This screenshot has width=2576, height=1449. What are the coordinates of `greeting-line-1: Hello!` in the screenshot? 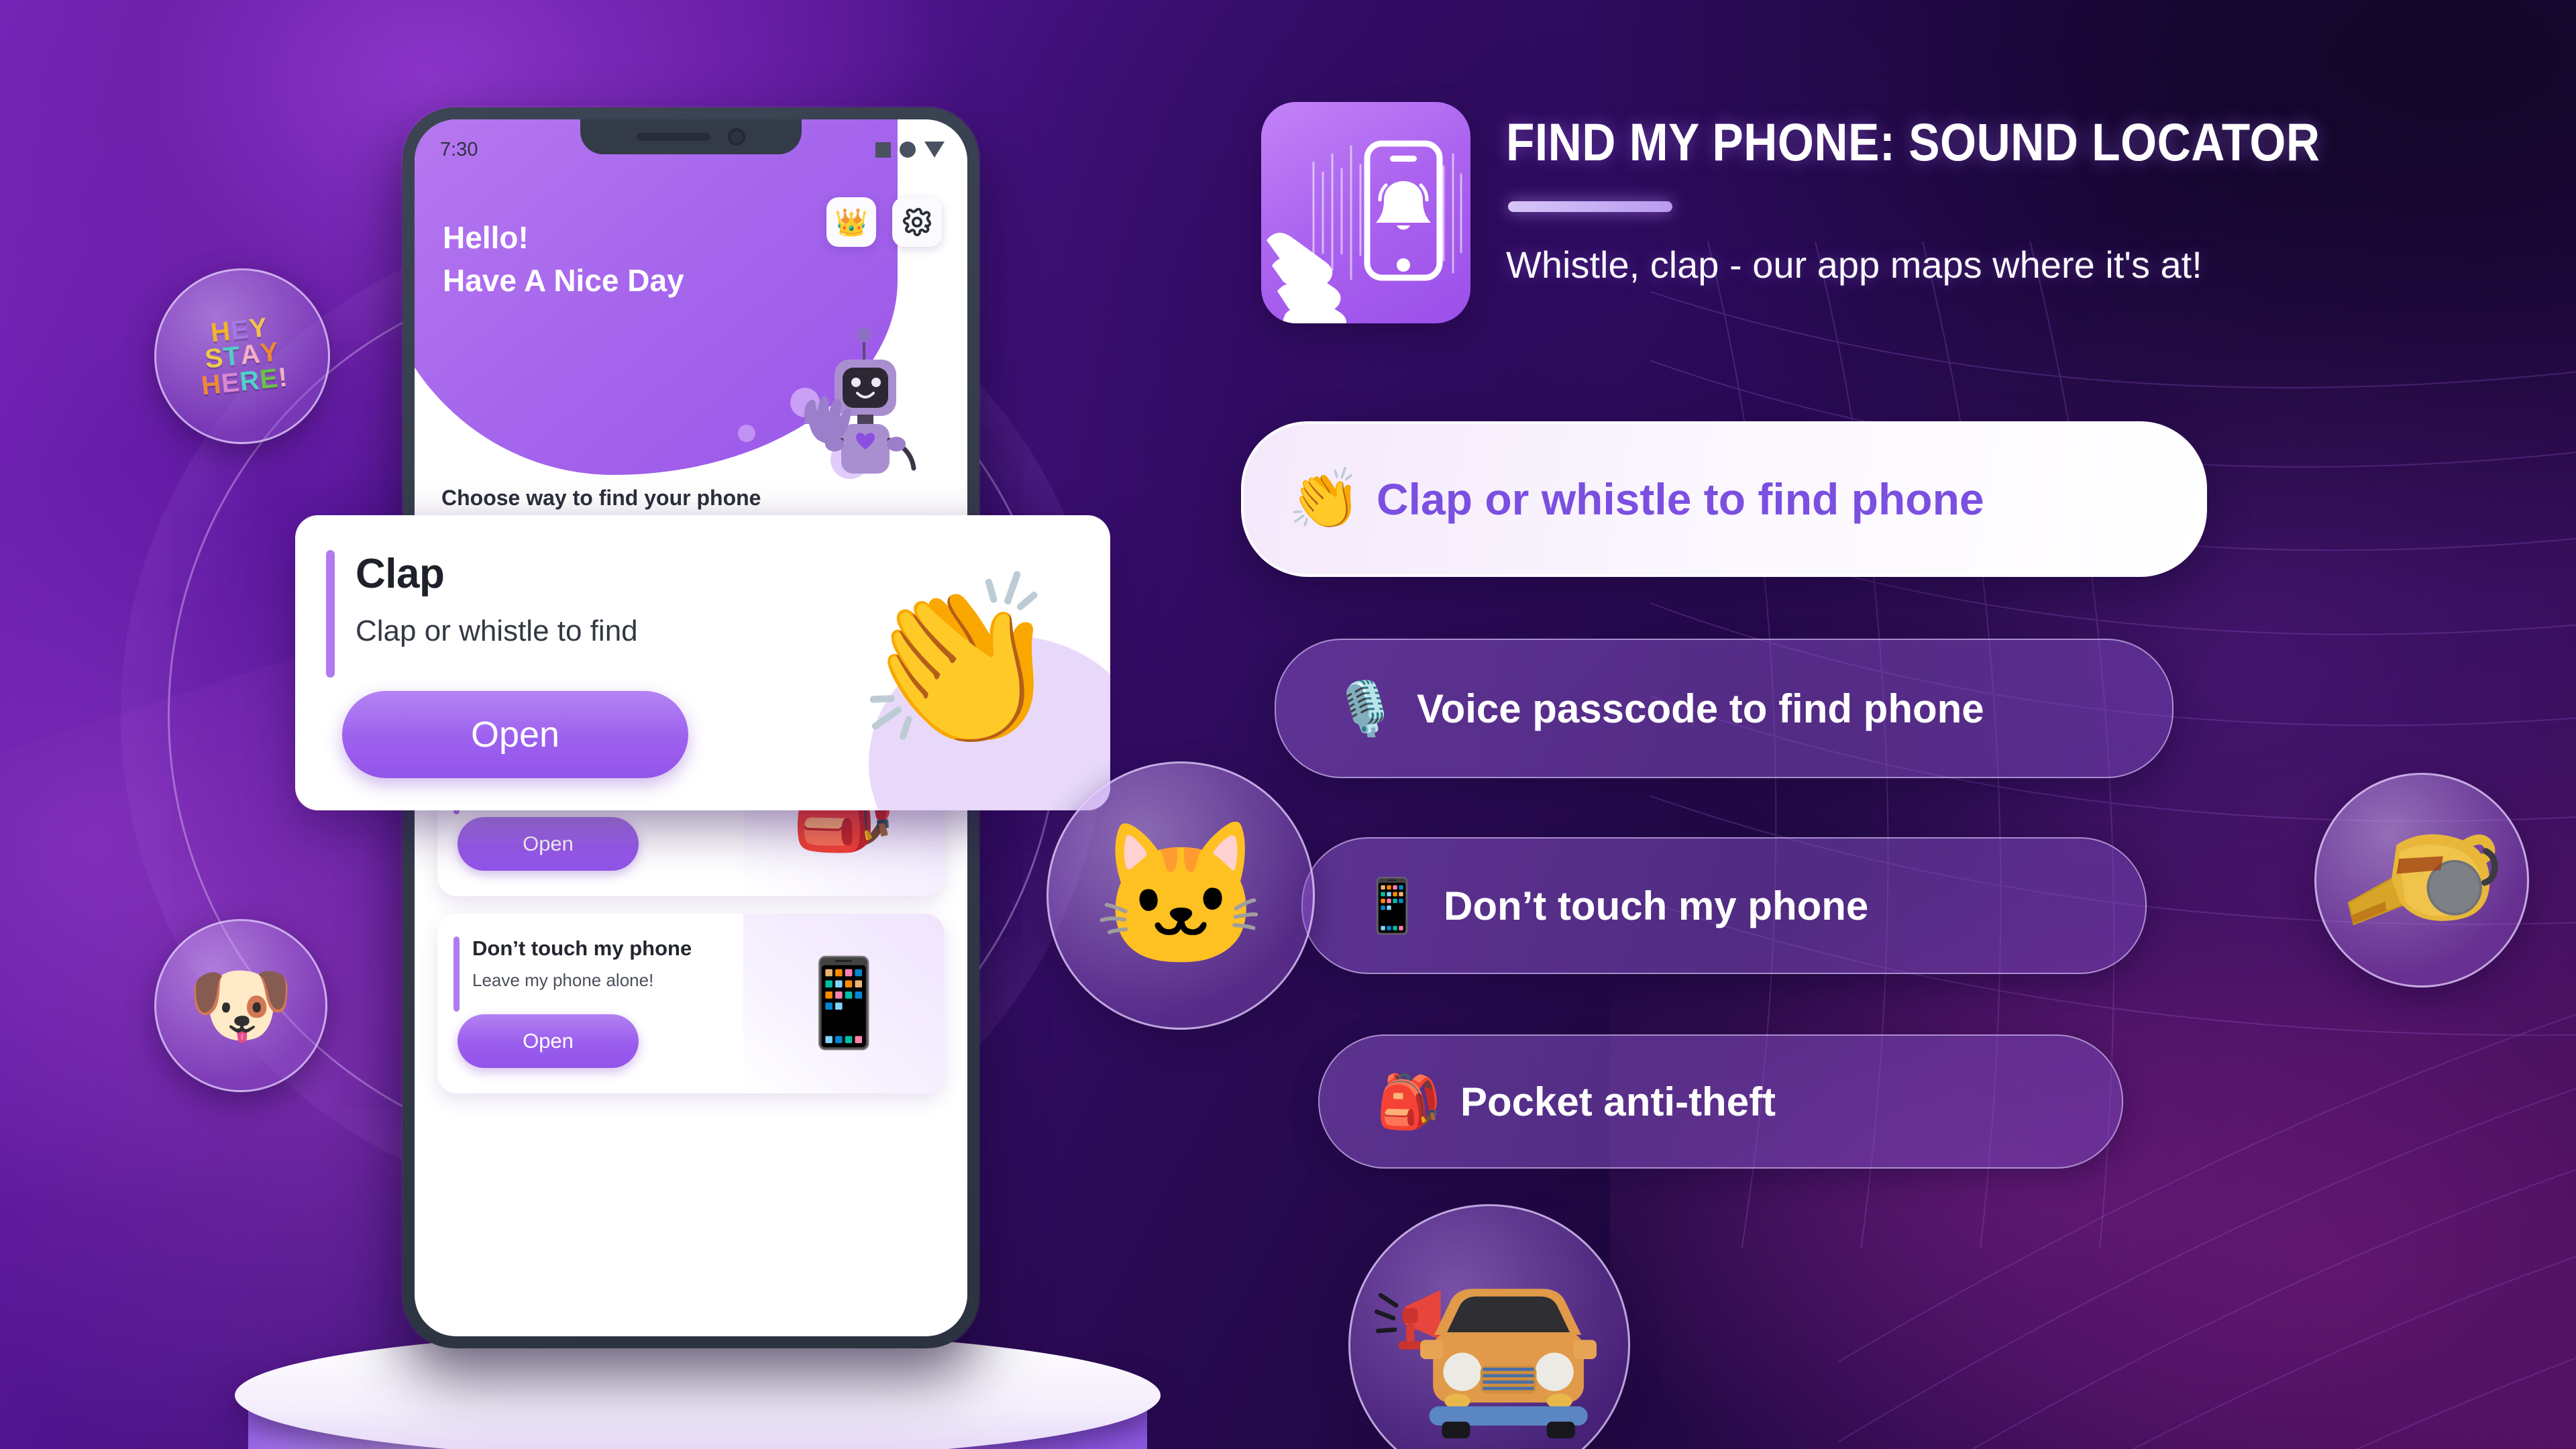 It's located at (486, 237).